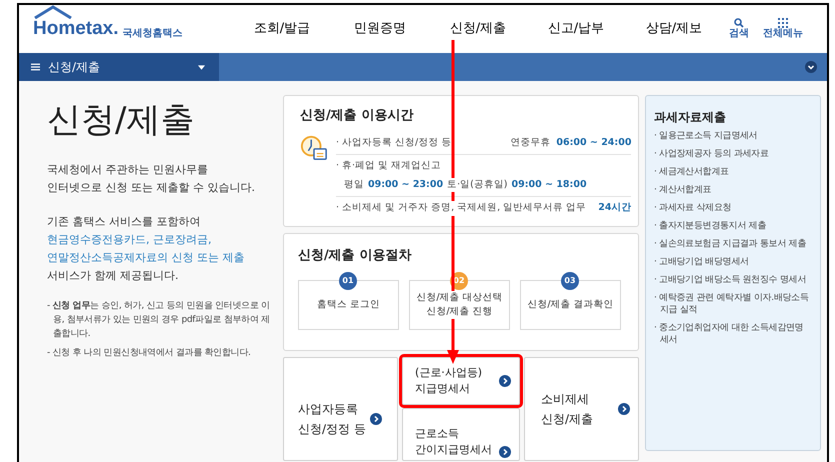 The width and height of the screenshot is (835, 462). What do you see at coordinates (733, 136) in the screenshot?
I see `panel-link: · 일용근로소득 지급명세서` at bounding box center [733, 136].